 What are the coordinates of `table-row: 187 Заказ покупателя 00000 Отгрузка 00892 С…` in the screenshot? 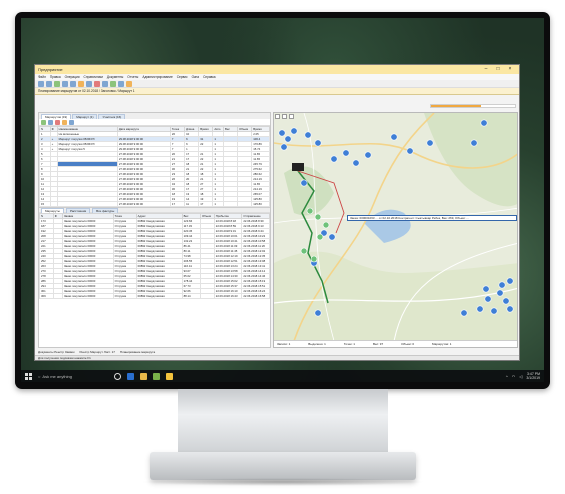 It's located at (154, 226).